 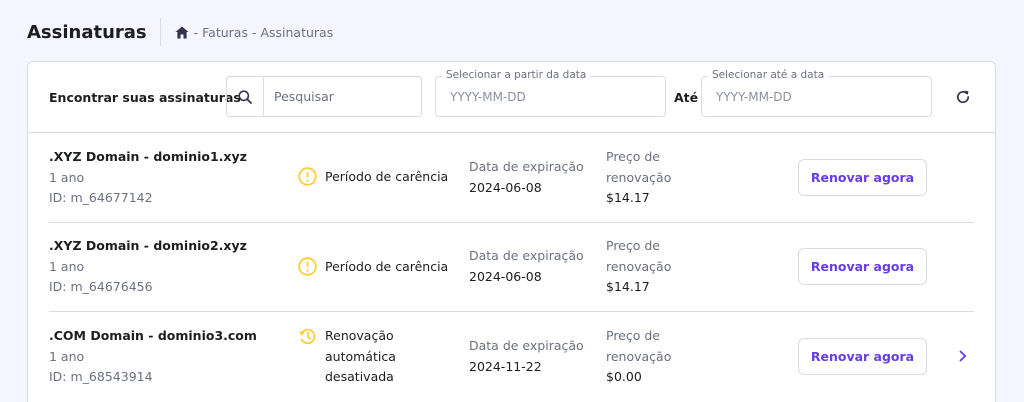 I want to click on price-value: $0.00, so click(x=624, y=376).